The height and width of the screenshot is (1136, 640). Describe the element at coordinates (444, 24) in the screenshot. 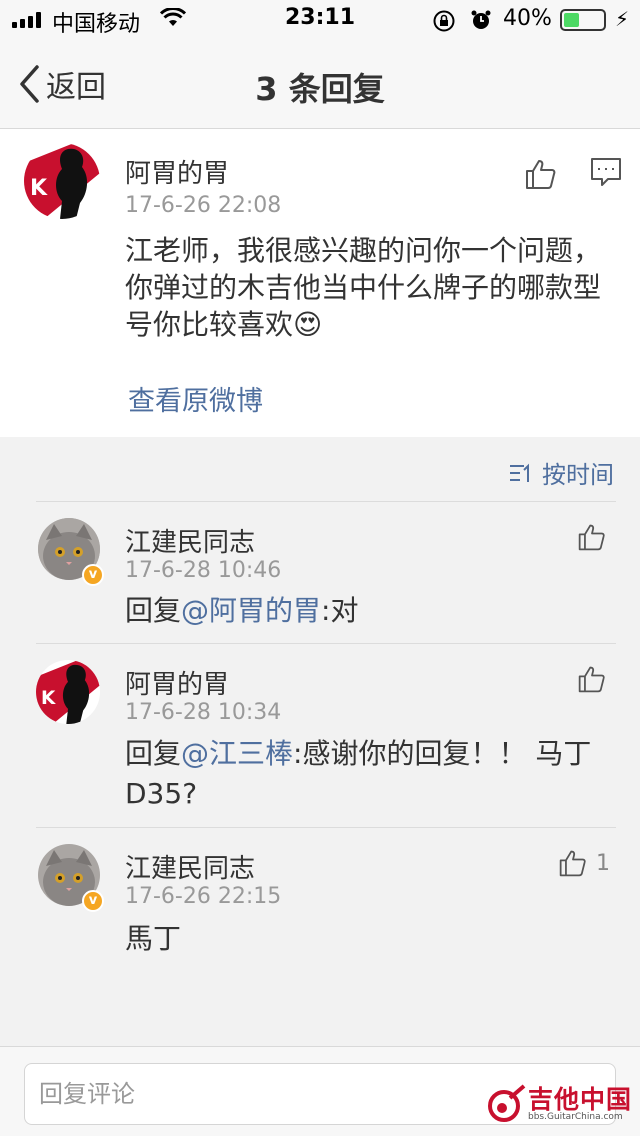

I see `orientation-lock-icon` at that location.